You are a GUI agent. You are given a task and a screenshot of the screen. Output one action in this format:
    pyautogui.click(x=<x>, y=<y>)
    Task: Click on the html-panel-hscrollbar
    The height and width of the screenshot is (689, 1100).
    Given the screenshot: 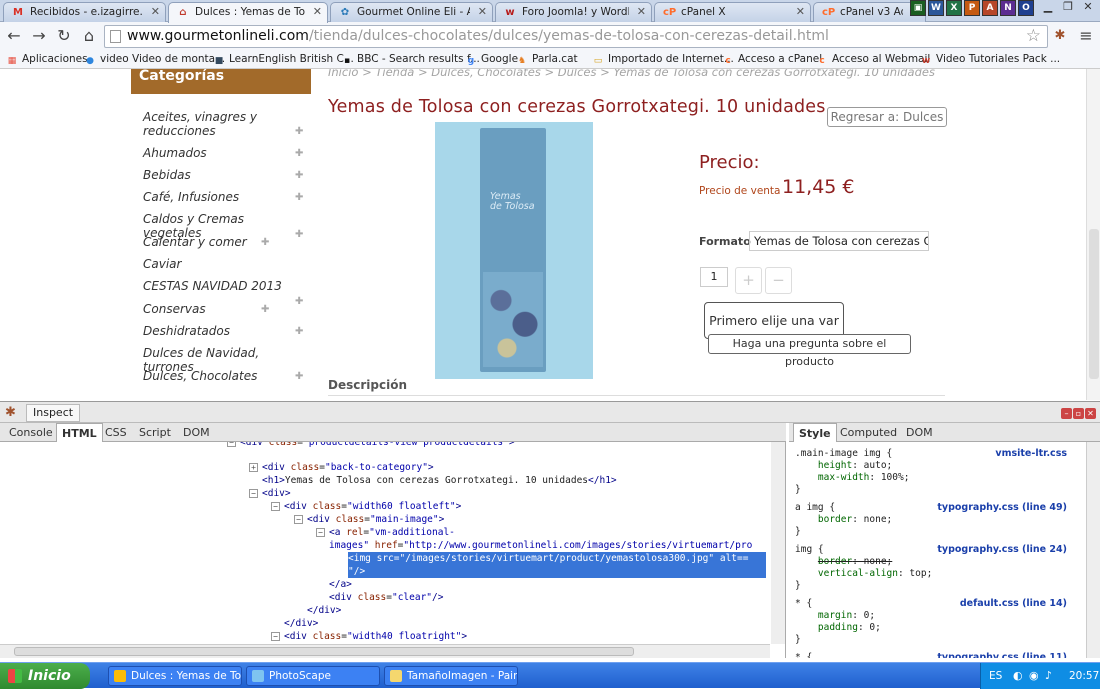 What is the action you would take?
    pyautogui.click(x=385, y=651)
    